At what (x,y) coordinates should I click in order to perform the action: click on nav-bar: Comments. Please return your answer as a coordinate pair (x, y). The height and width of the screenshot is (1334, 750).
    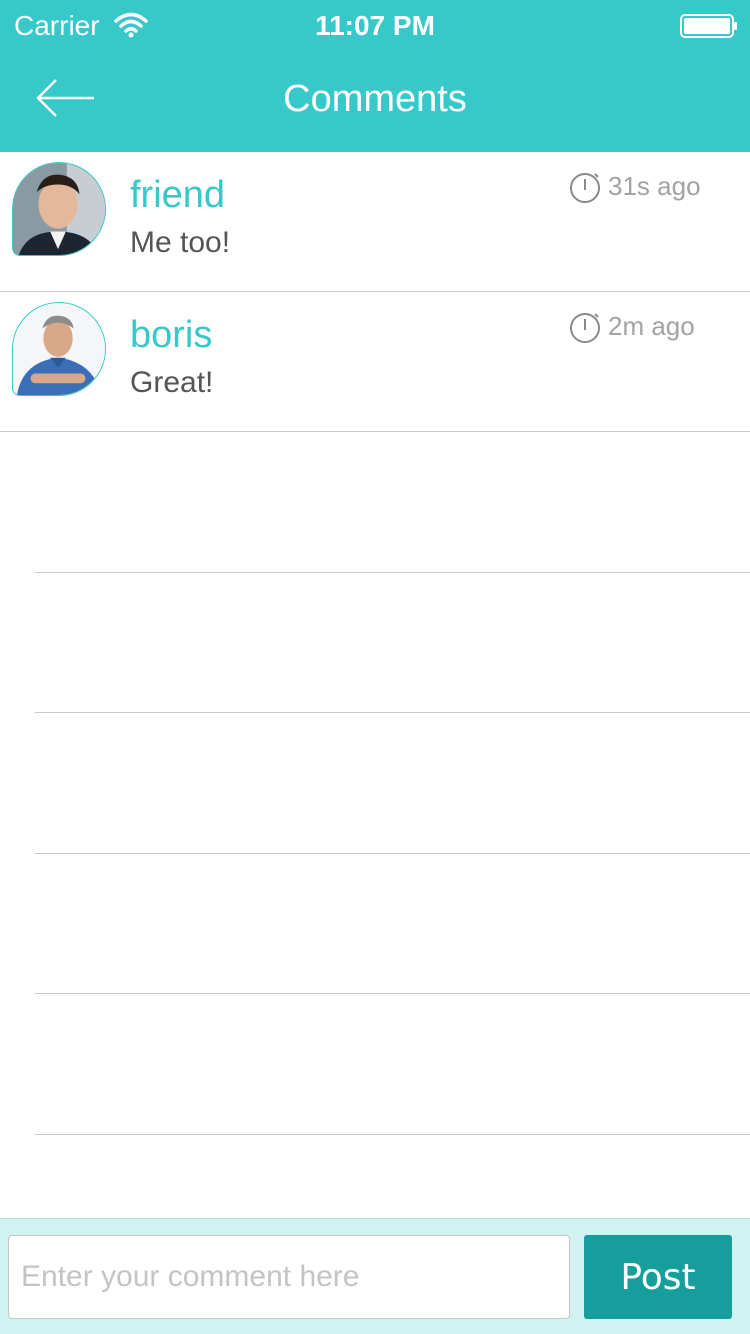
    Looking at the image, I should click on (375, 101).